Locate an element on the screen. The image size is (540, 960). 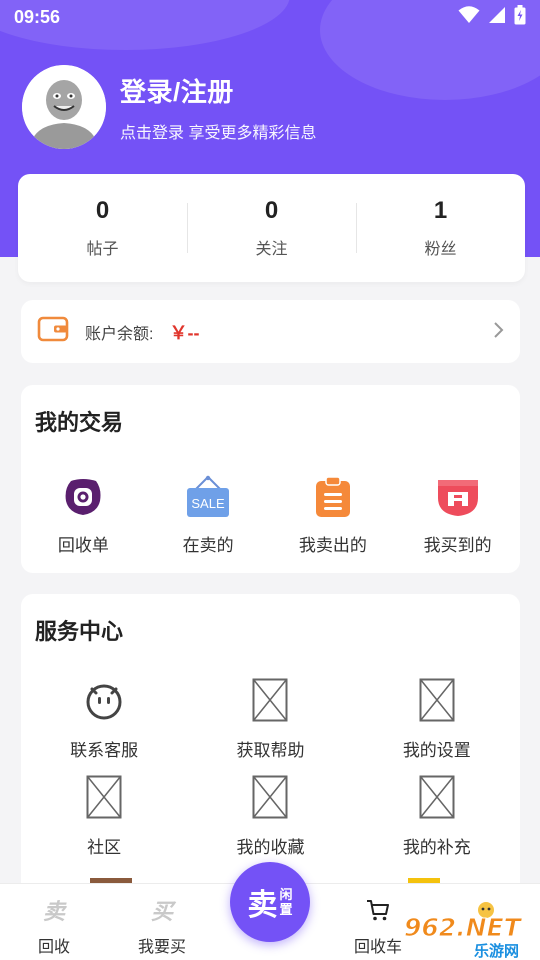
stat-label: 粉丝 is located at coordinates (440, 249).